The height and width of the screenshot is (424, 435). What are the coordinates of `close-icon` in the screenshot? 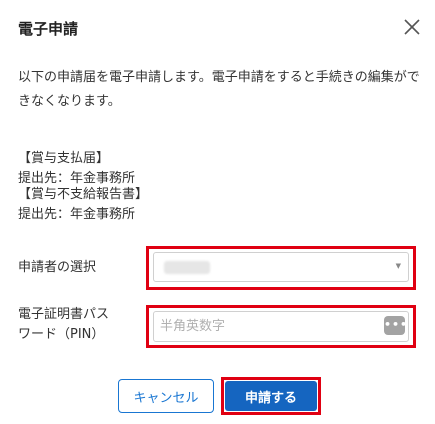 It's located at (412, 27).